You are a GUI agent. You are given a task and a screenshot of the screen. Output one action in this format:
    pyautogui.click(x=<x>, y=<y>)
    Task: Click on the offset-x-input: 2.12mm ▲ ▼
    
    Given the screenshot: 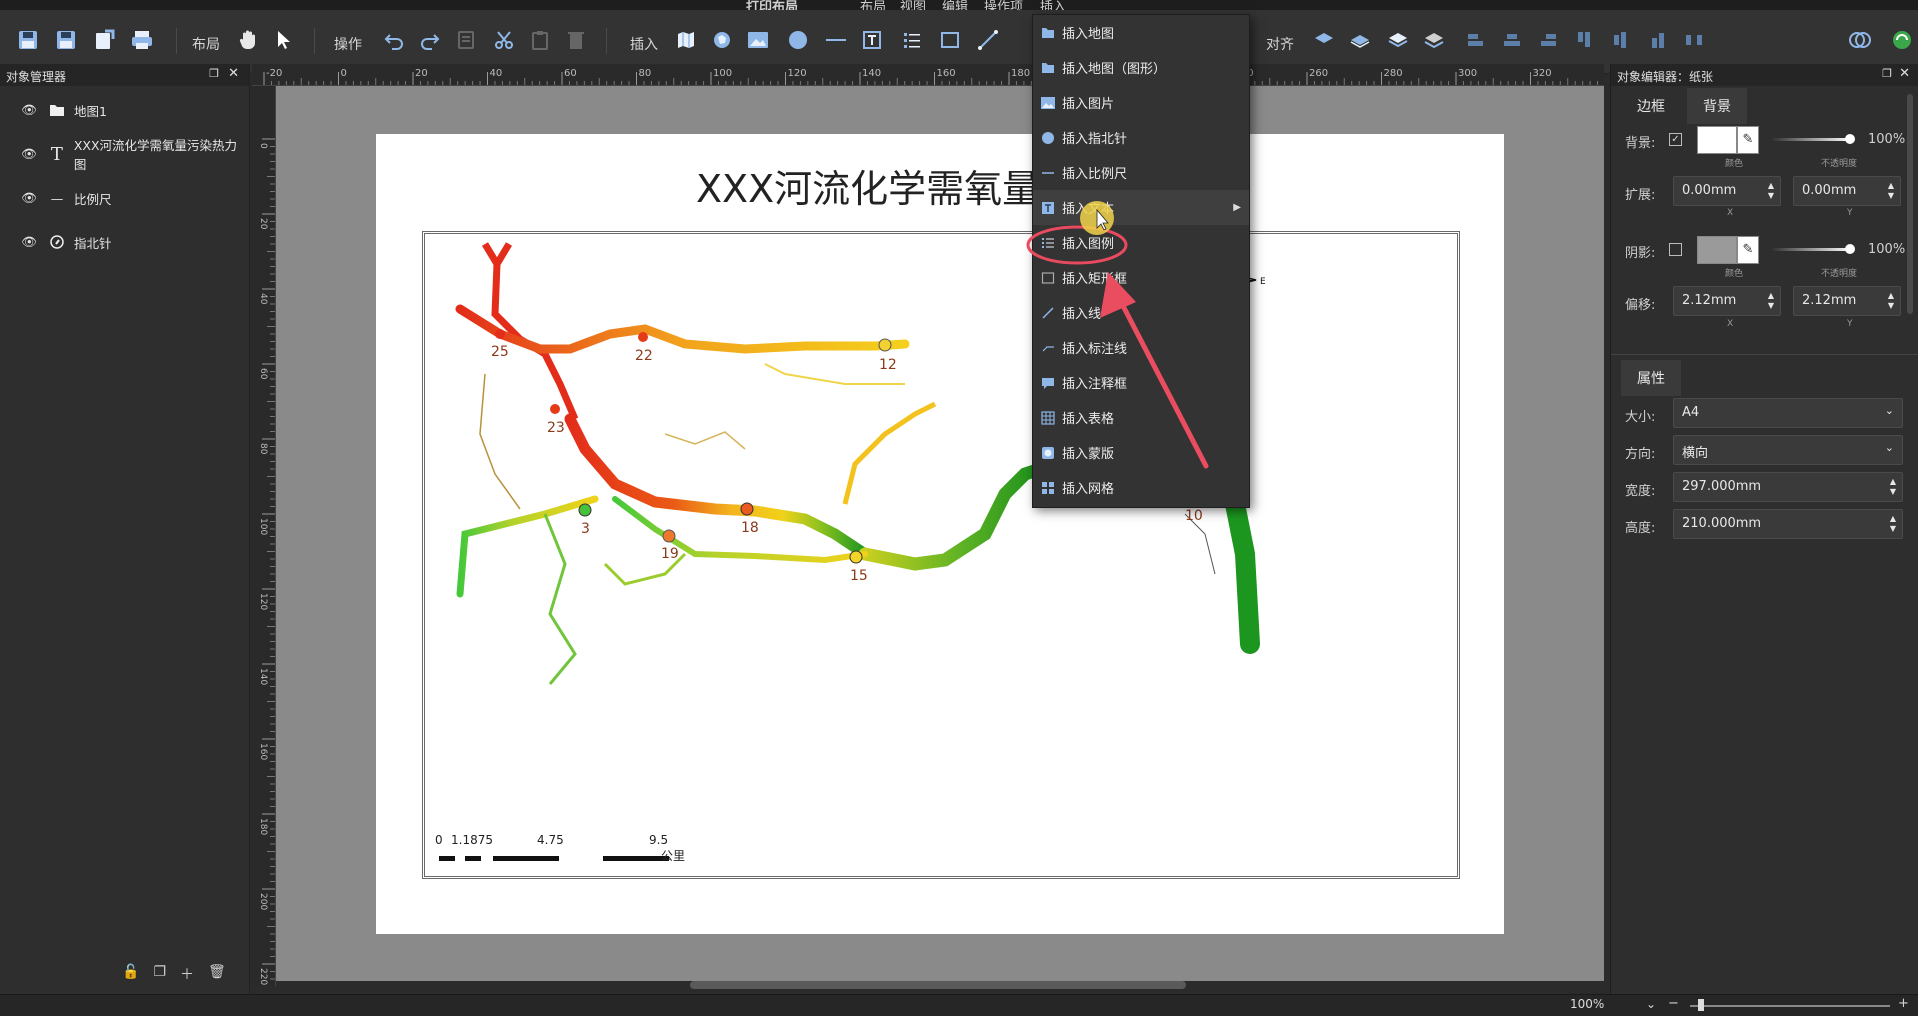 What is the action you would take?
    pyautogui.click(x=1727, y=301)
    